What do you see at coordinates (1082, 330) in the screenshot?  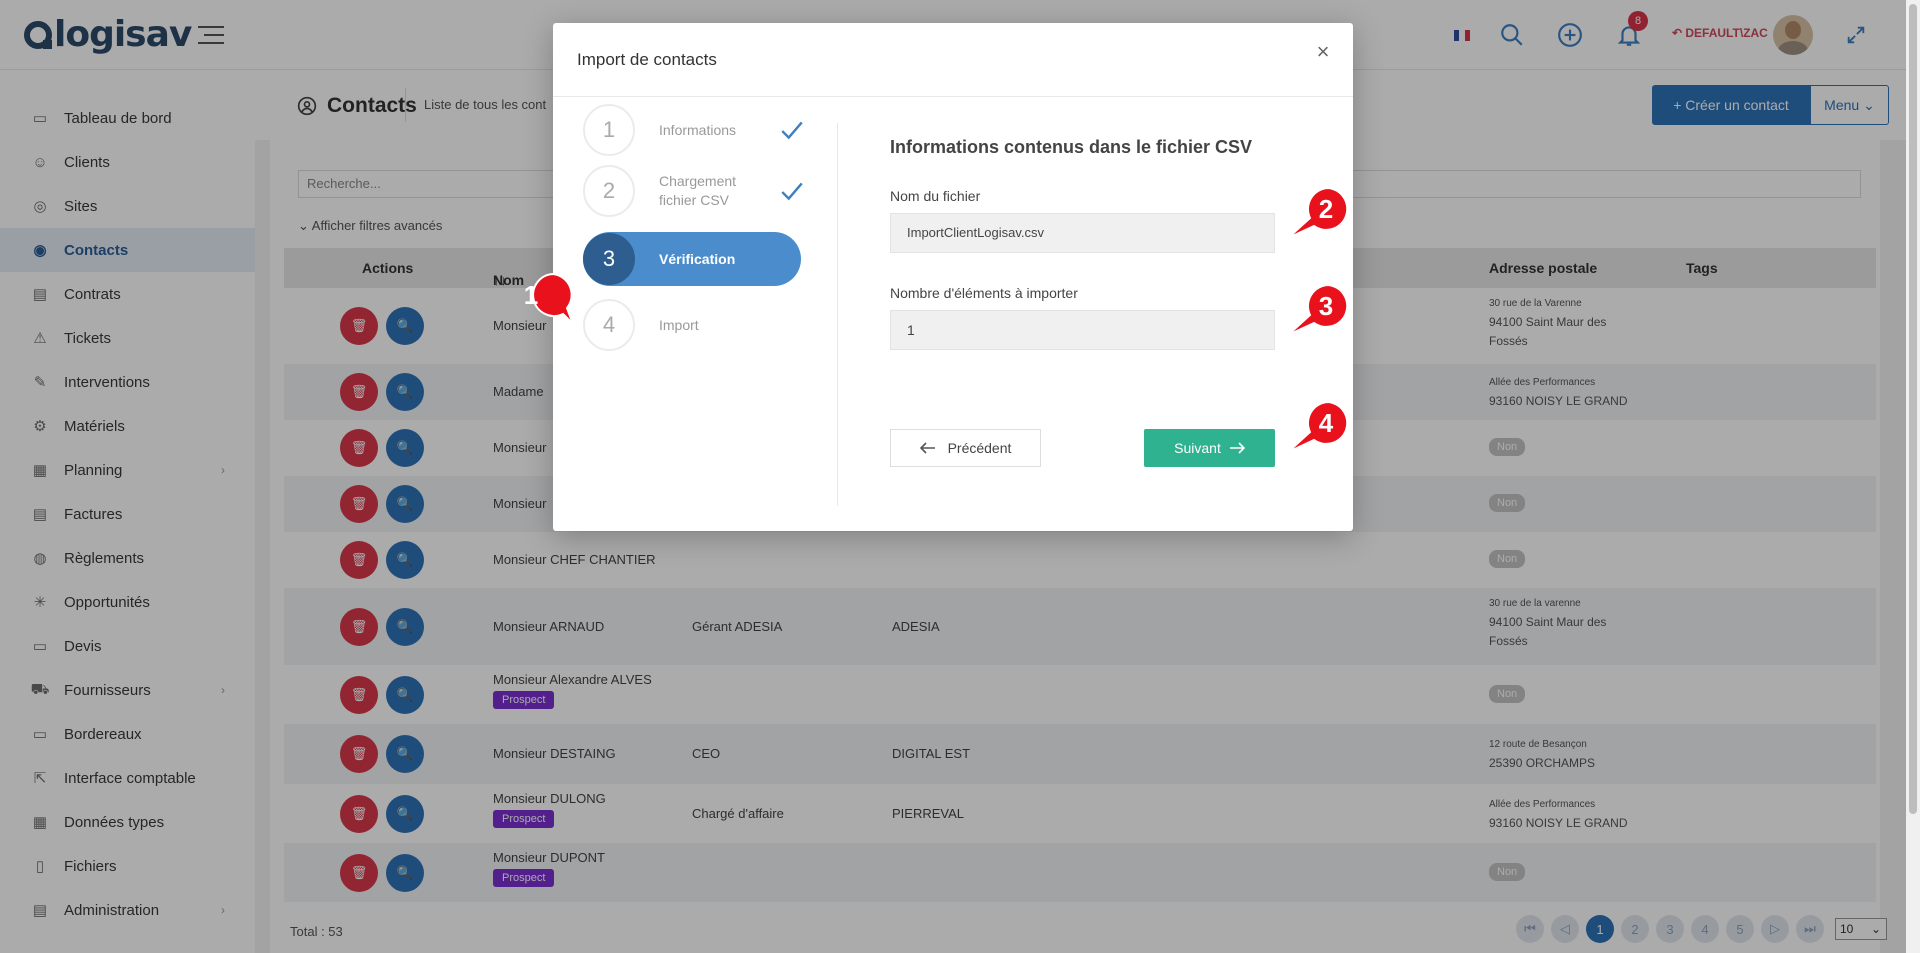 I see `count-field: 1` at bounding box center [1082, 330].